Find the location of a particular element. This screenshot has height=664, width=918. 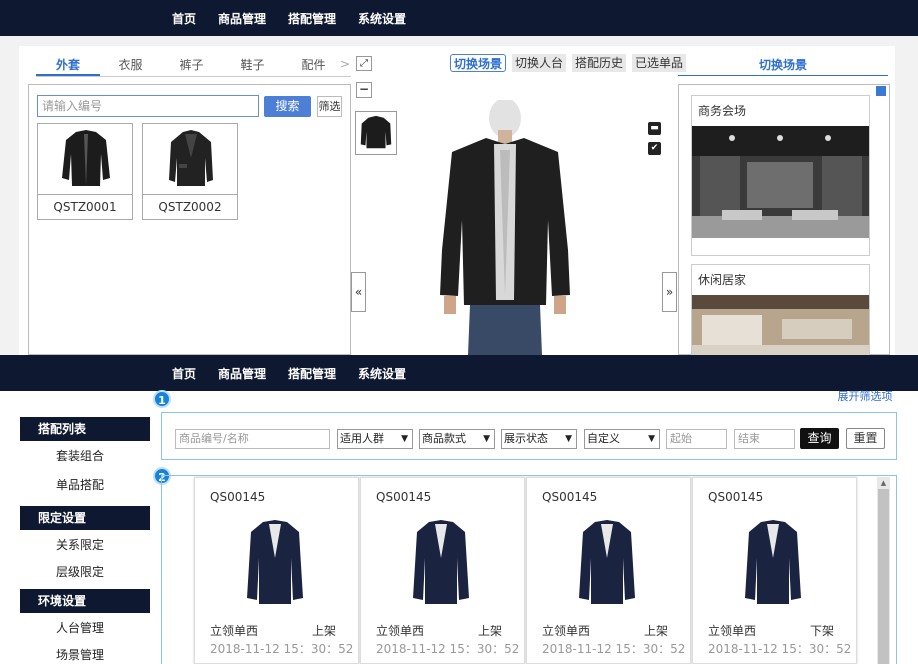

select-value: 适用人群 is located at coordinates (362, 438).